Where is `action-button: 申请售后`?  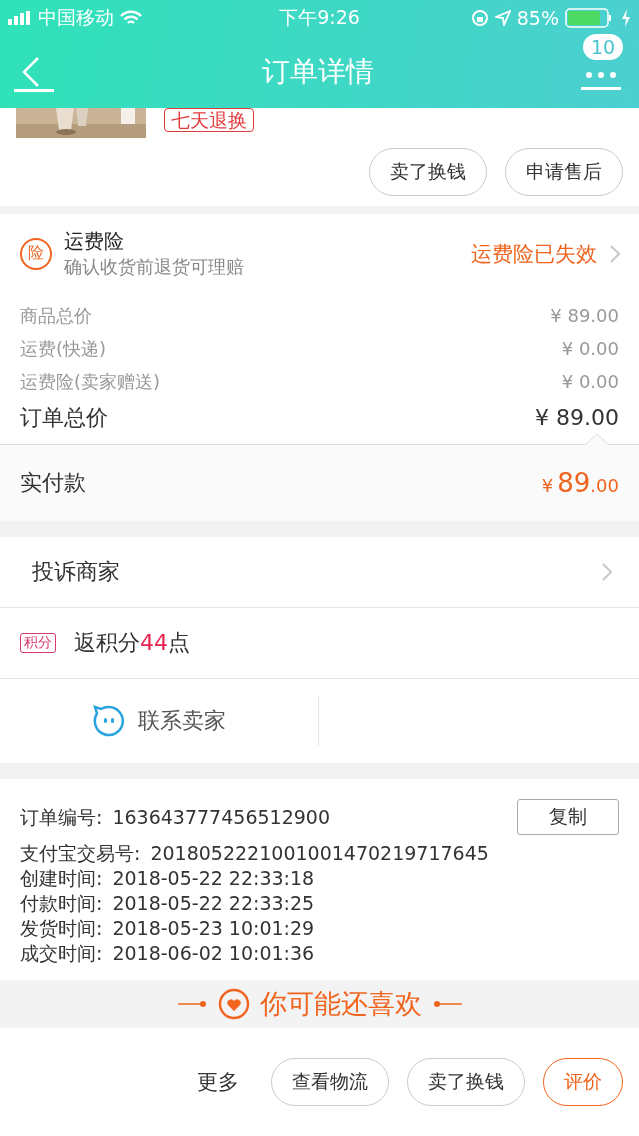 action-button: 申请售后 is located at coordinates (564, 172).